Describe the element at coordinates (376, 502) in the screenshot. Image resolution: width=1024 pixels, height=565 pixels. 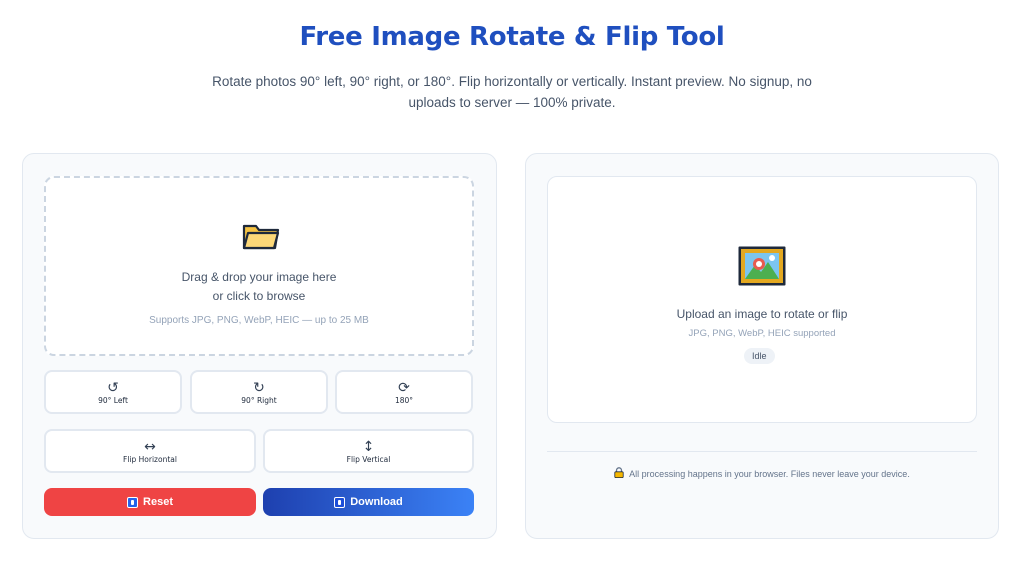
I see `download-label: Download` at that location.